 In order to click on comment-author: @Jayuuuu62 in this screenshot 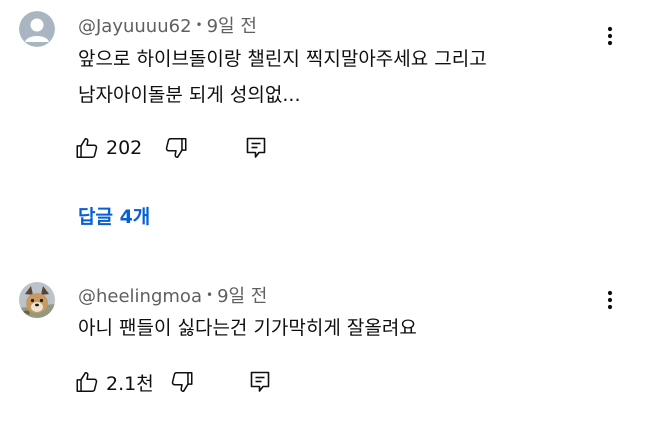, I will do `click(135, 26)`.